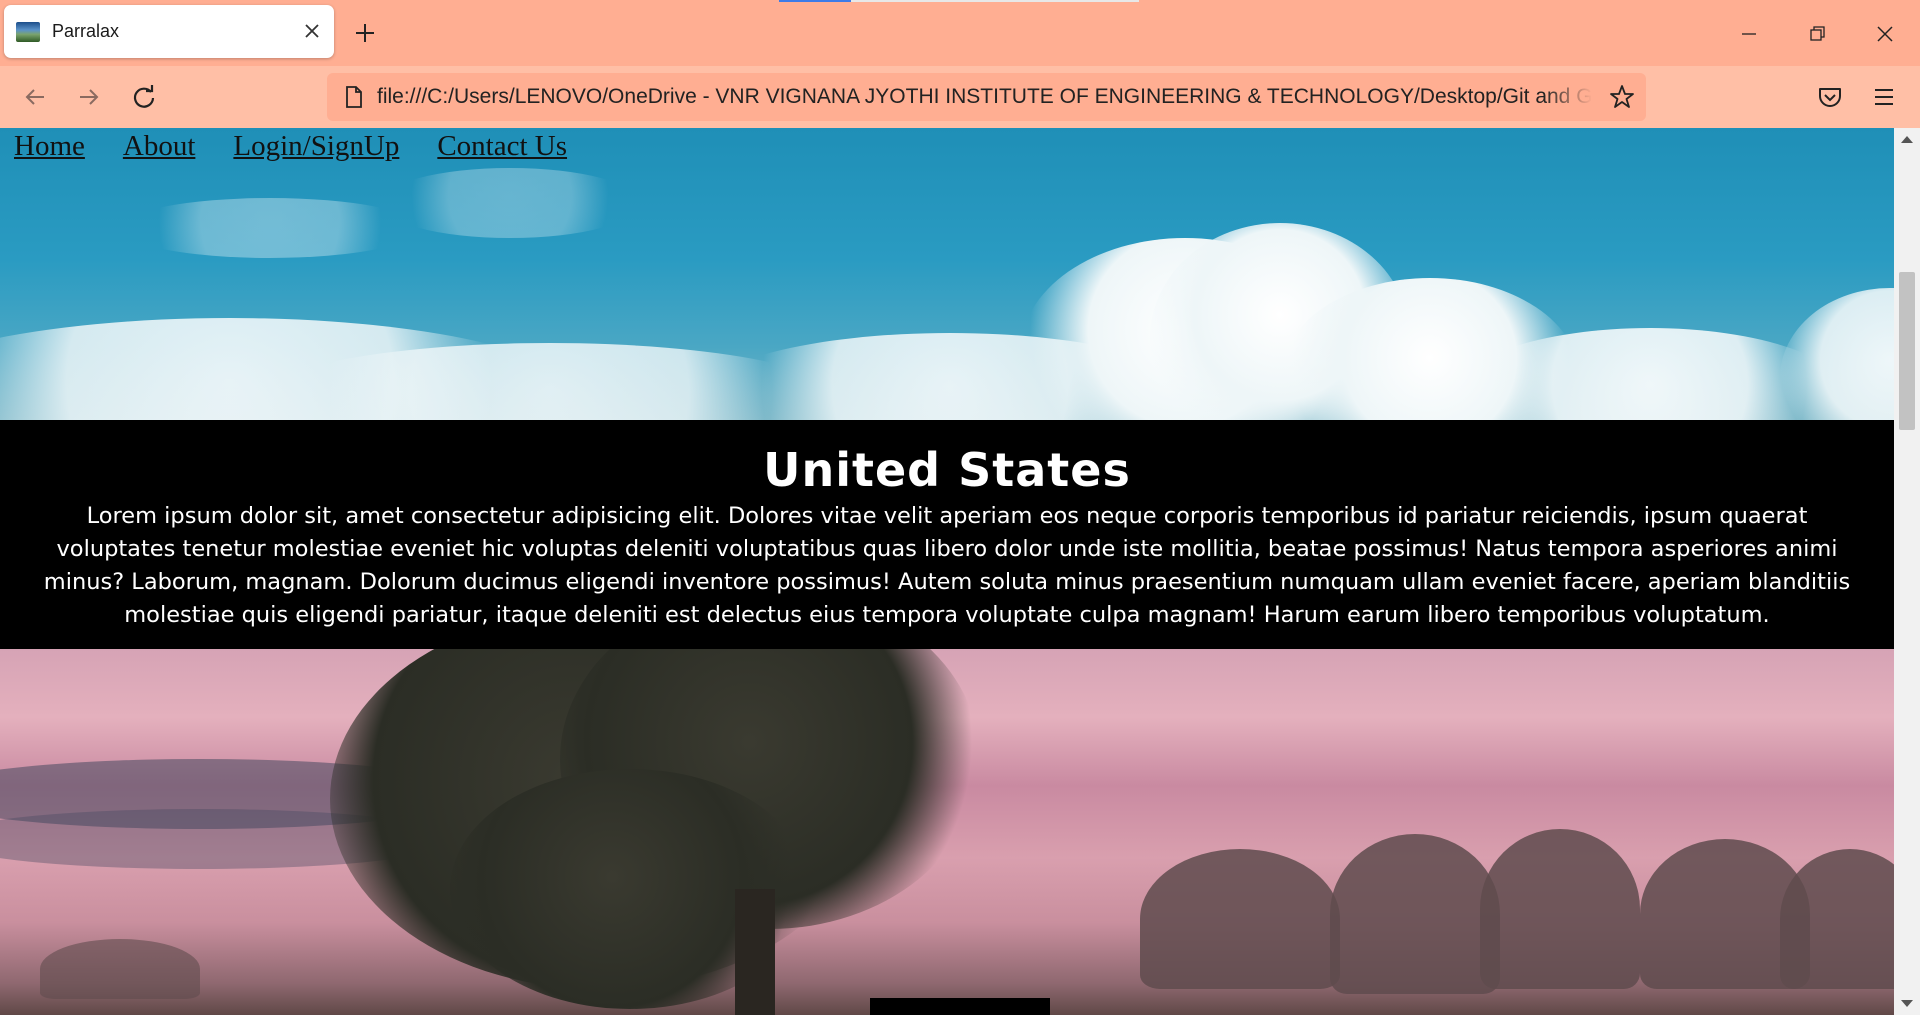 Image resolution: width=1920 pixels, height=1015 pixels. Describe the element at coordinates (1830, 97) in the screenshot. I see `pocket-icon` at that location.